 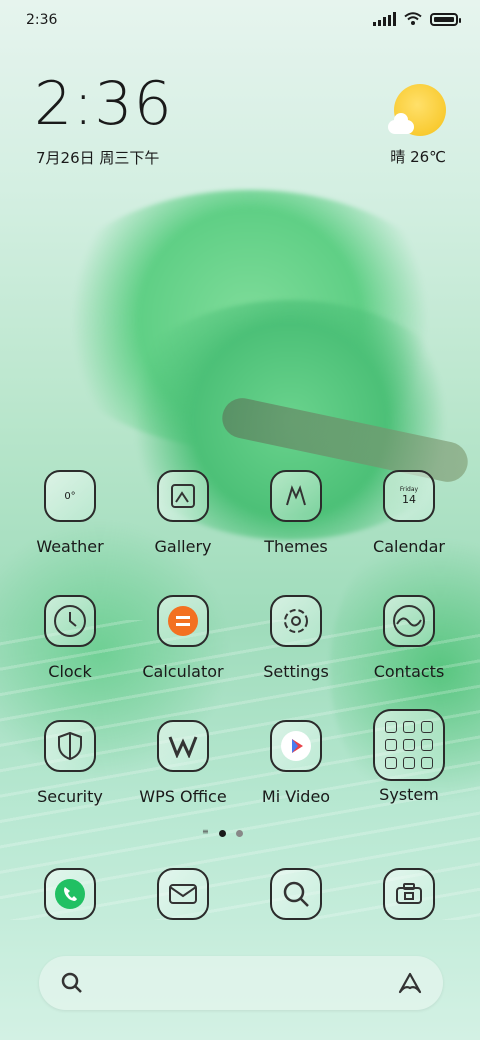 What do you see at coordinates (418, 157) in the screenshot?
I see `weather-summary: 晴 26℃` at bounding box center [418, 157].